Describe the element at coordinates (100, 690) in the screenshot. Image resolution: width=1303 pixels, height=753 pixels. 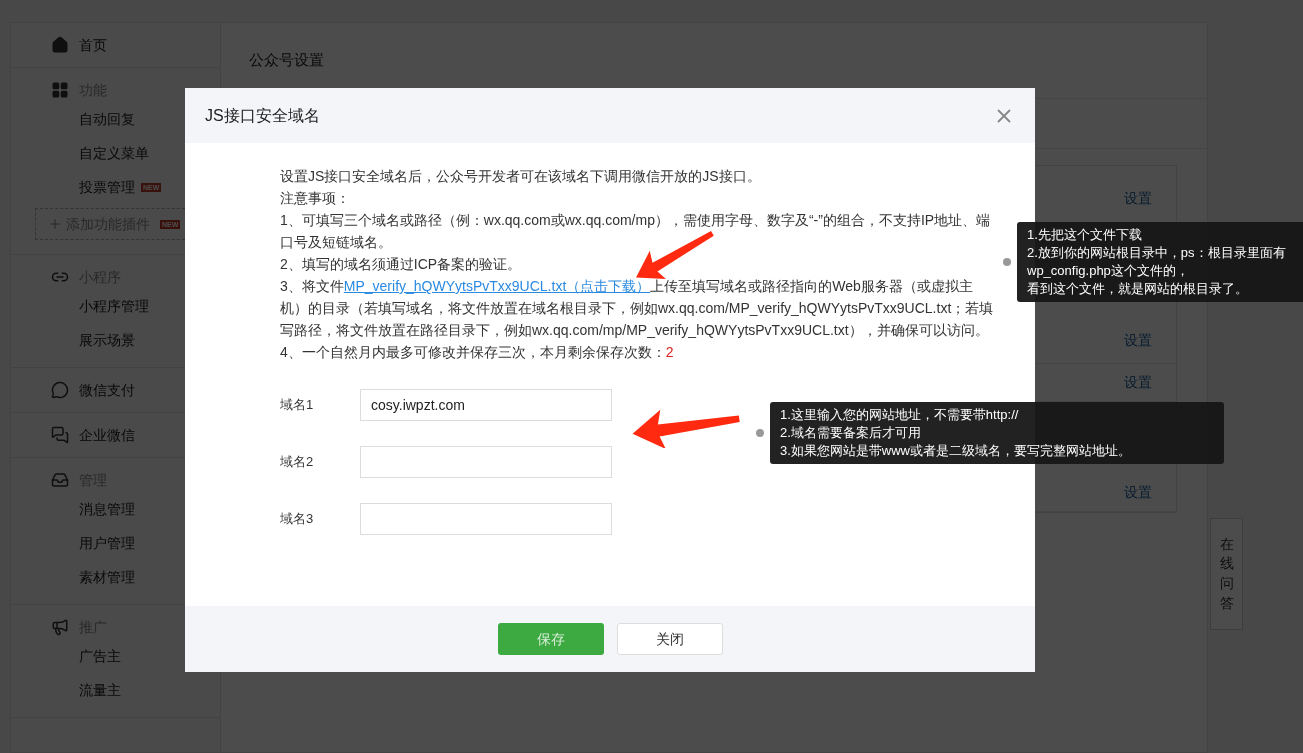
I see `sidebar-item: 流量主` at that location.